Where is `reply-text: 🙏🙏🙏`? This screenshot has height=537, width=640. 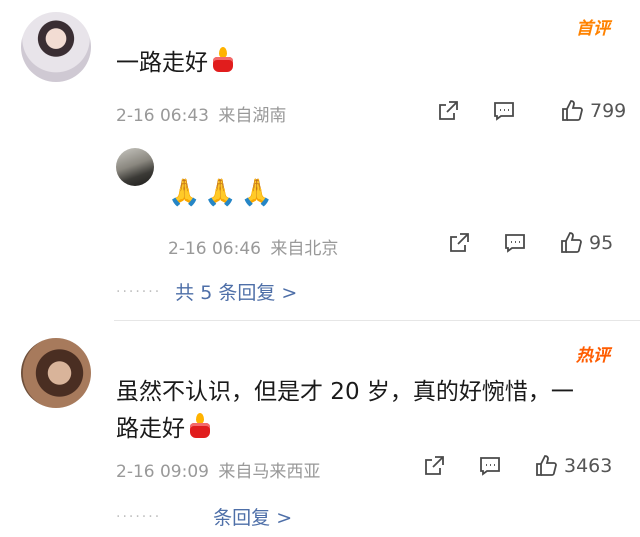 reply-text: 🙏🙏🙏 is located at coordinates (223, 193).